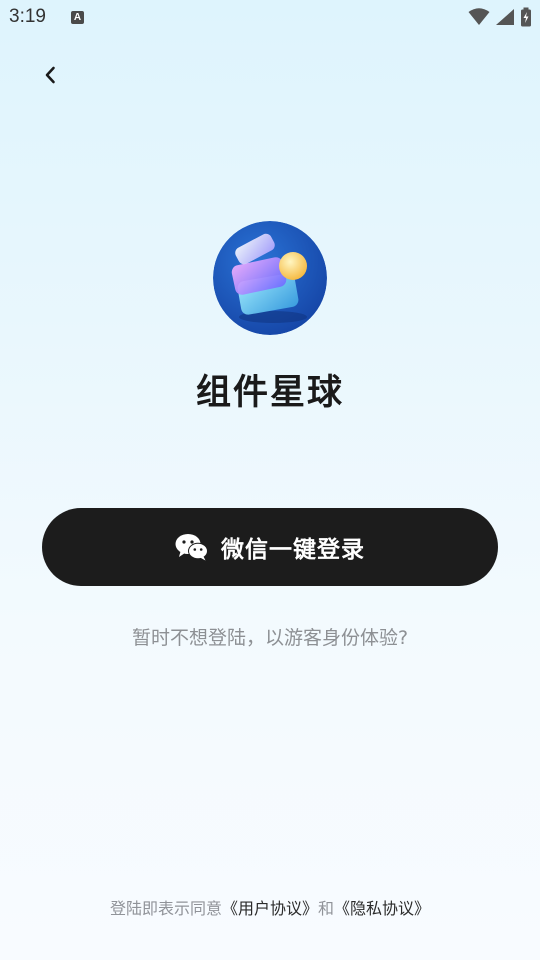 This screenshot has width=540, height=960. I want to click on battery-charging-icon, so click(526, 17).